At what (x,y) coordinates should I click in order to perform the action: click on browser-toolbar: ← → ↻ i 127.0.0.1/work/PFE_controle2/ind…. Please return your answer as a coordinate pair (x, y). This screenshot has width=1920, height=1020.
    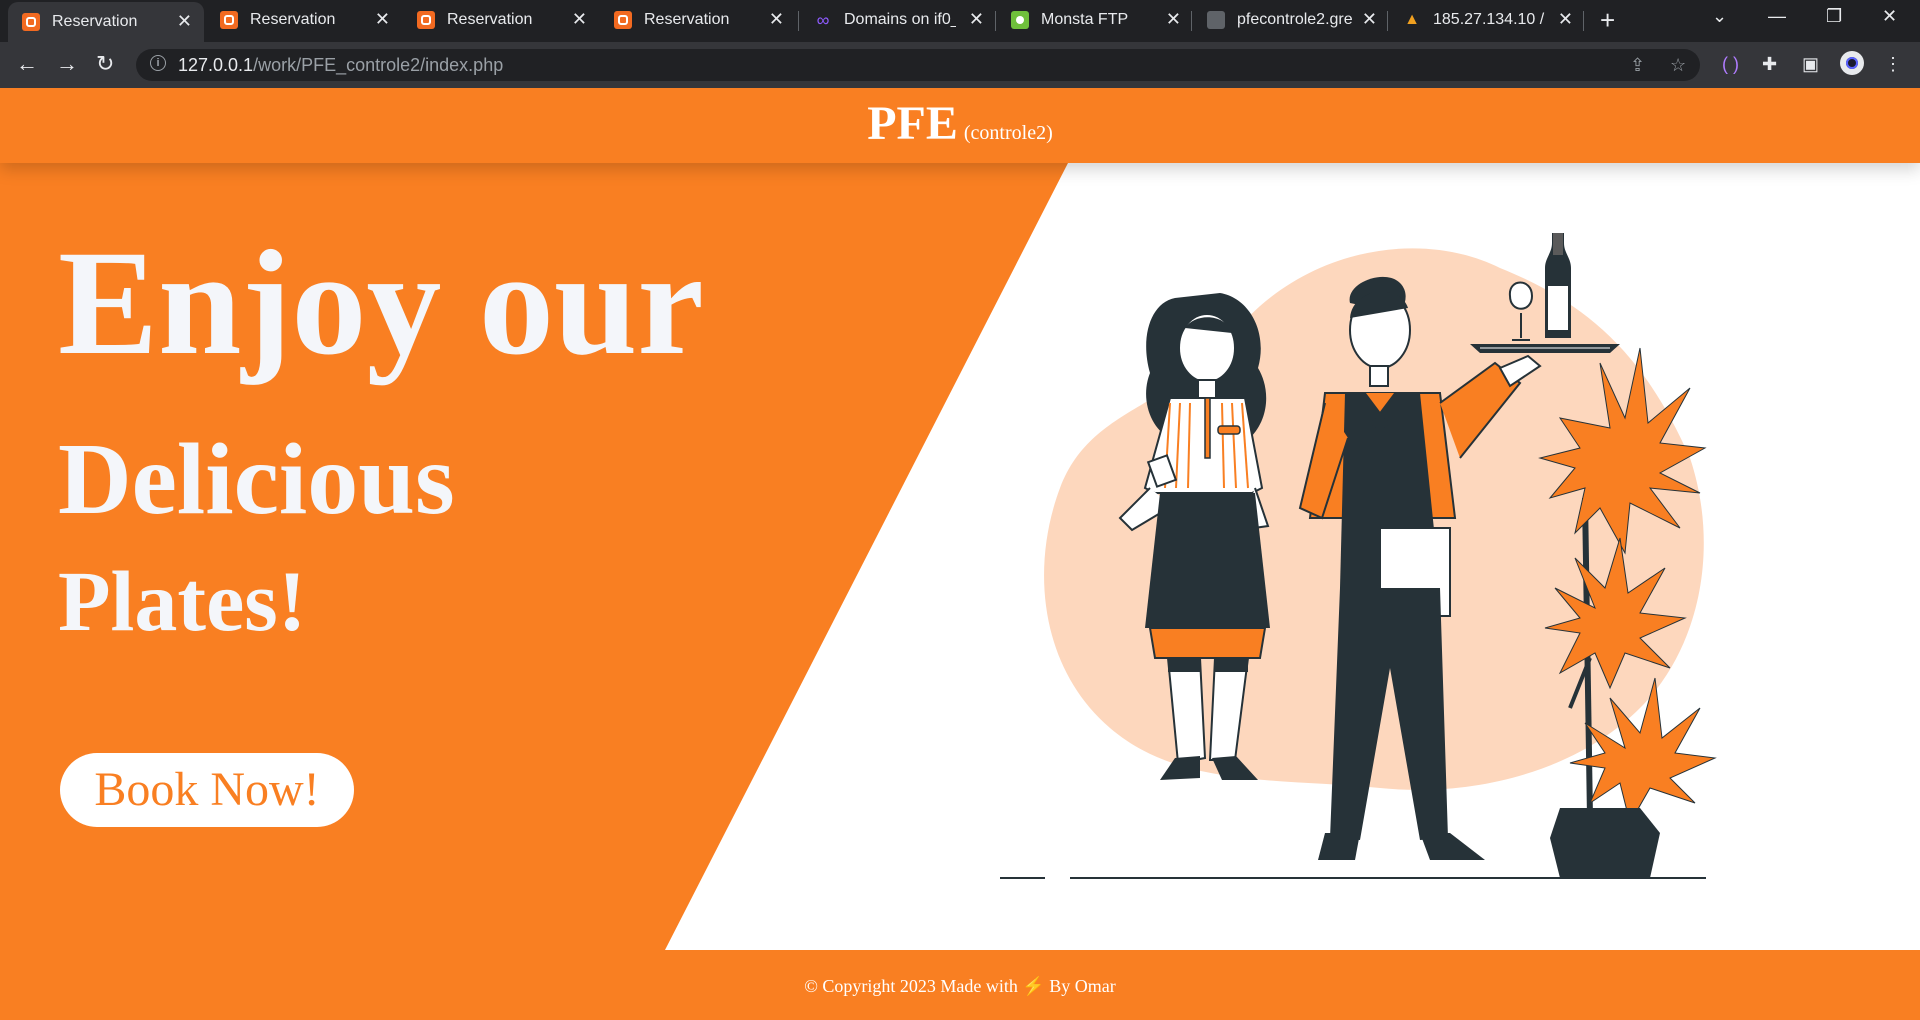
    Looking at the image, I should click on (960, 65).